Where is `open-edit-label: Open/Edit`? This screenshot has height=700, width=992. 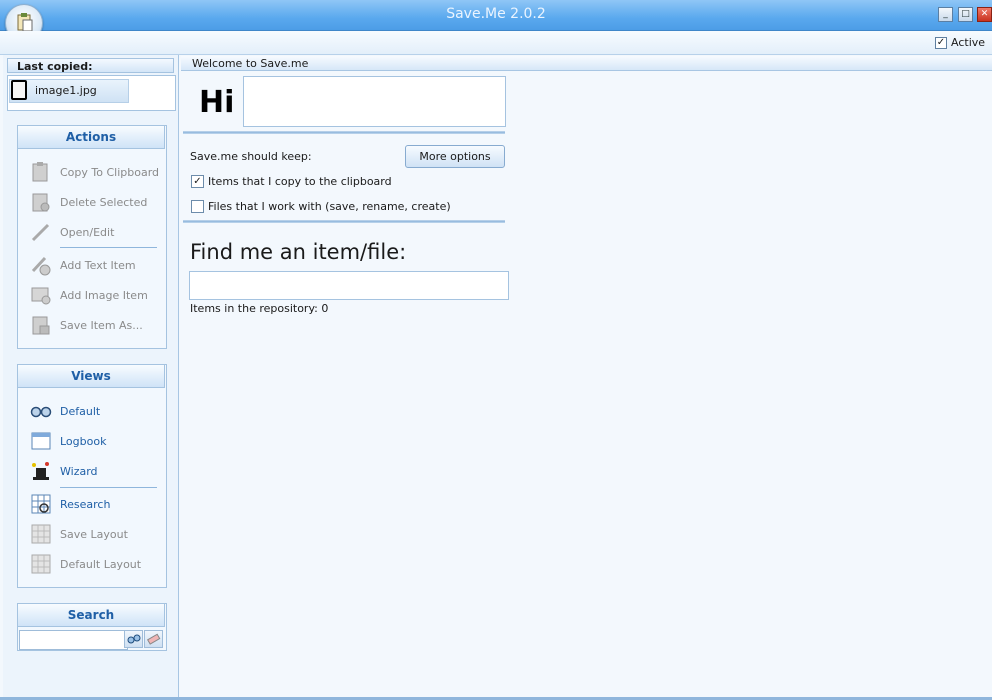
open-edit-label: Open/Edit is located at coordinates (87, 232).